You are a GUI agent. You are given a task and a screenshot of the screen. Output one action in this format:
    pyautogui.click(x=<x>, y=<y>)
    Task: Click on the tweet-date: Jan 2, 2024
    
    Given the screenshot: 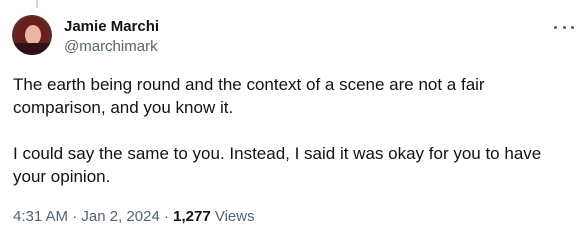 What is the action you would take?
    pyautogui.click(x=120, y=216)
    